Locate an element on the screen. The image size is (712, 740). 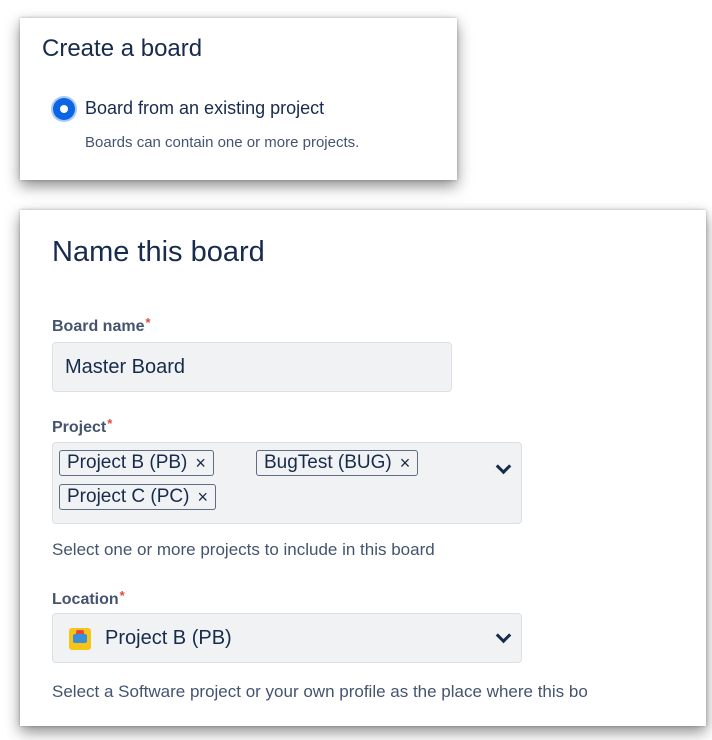
board-name-value: Master Board is located at coordinates (125, 367).